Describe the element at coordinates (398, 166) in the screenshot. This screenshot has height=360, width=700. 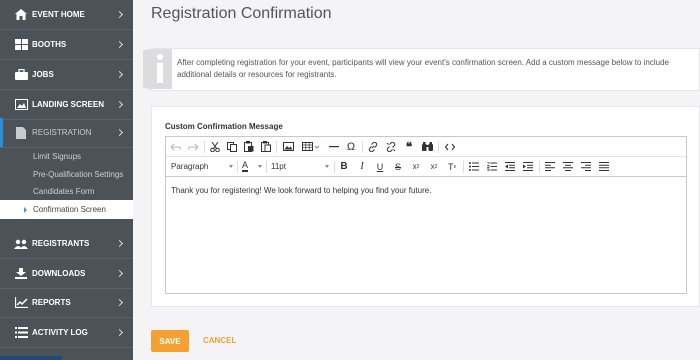
I see `strikethrough-icon: S` at that location.